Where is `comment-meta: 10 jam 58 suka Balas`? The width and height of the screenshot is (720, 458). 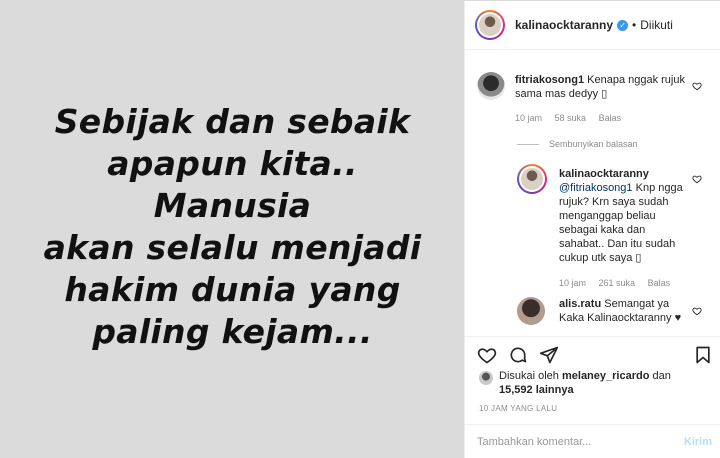
comment-meta: 10 jam 58 suka Balas is located at coordinates (573, 118).